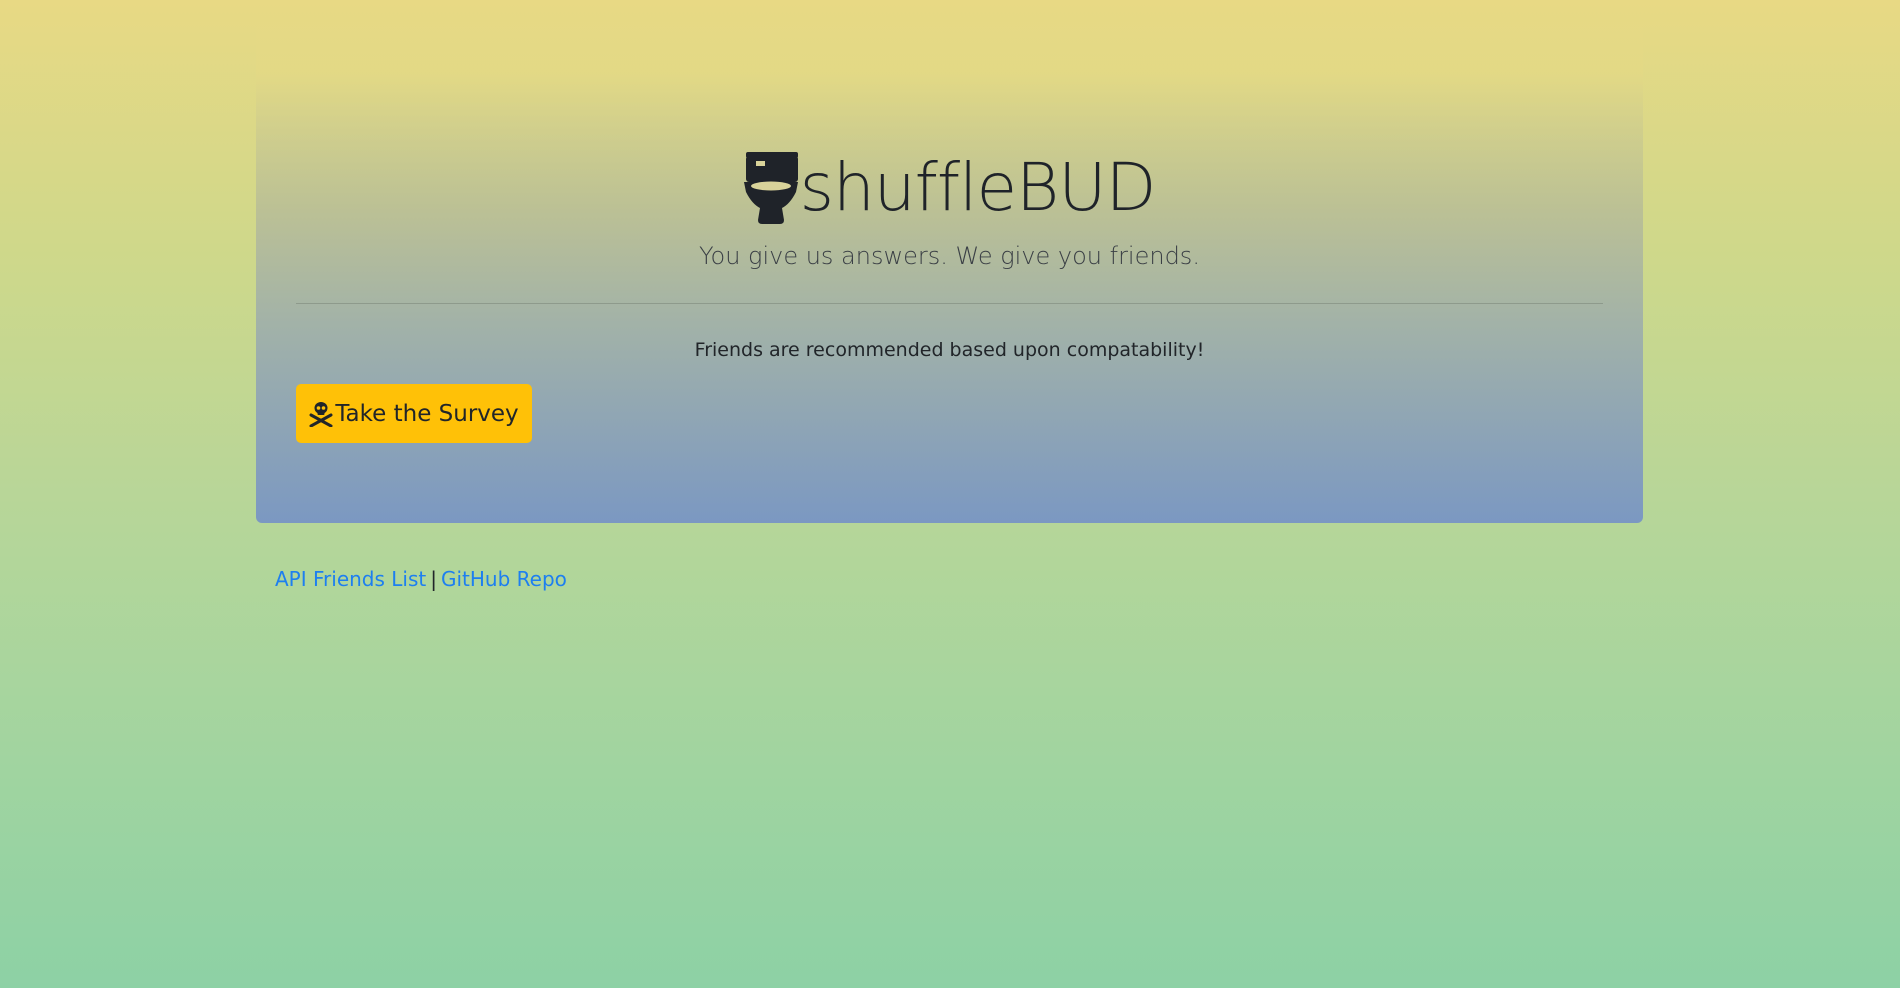  Describe the element at coordinates (949, 303) in the screenshot. I see `divider` at that location.